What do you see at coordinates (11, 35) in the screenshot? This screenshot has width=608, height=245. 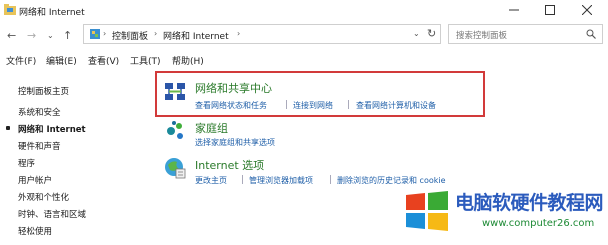 I see `back-arrow-icon: ←` at bounding box center [11, 35].